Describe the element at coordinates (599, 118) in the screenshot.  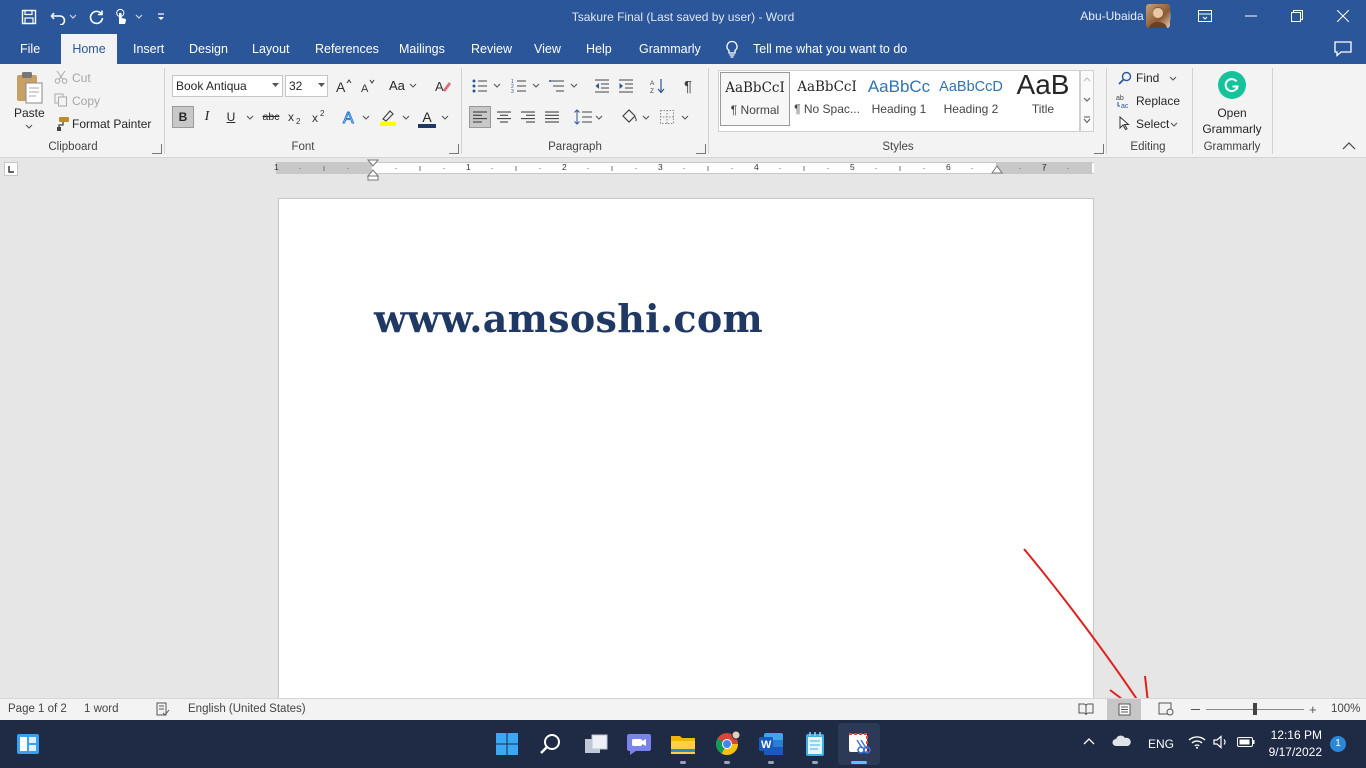
I see `line-spacing-dropdown-icon` at that location.